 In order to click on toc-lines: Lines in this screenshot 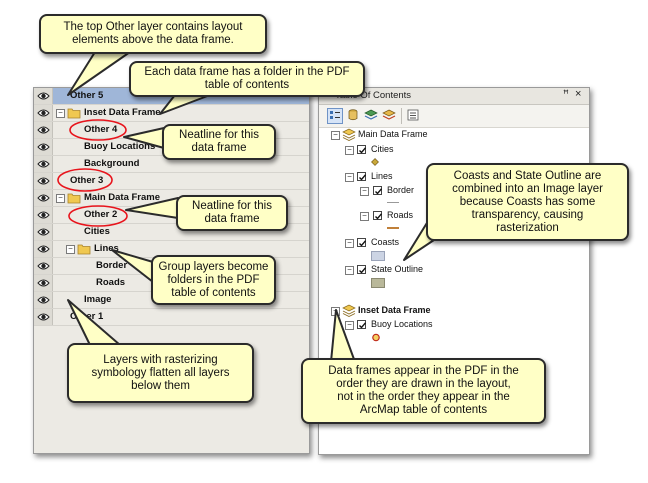, I will do `click(382, 176)`.